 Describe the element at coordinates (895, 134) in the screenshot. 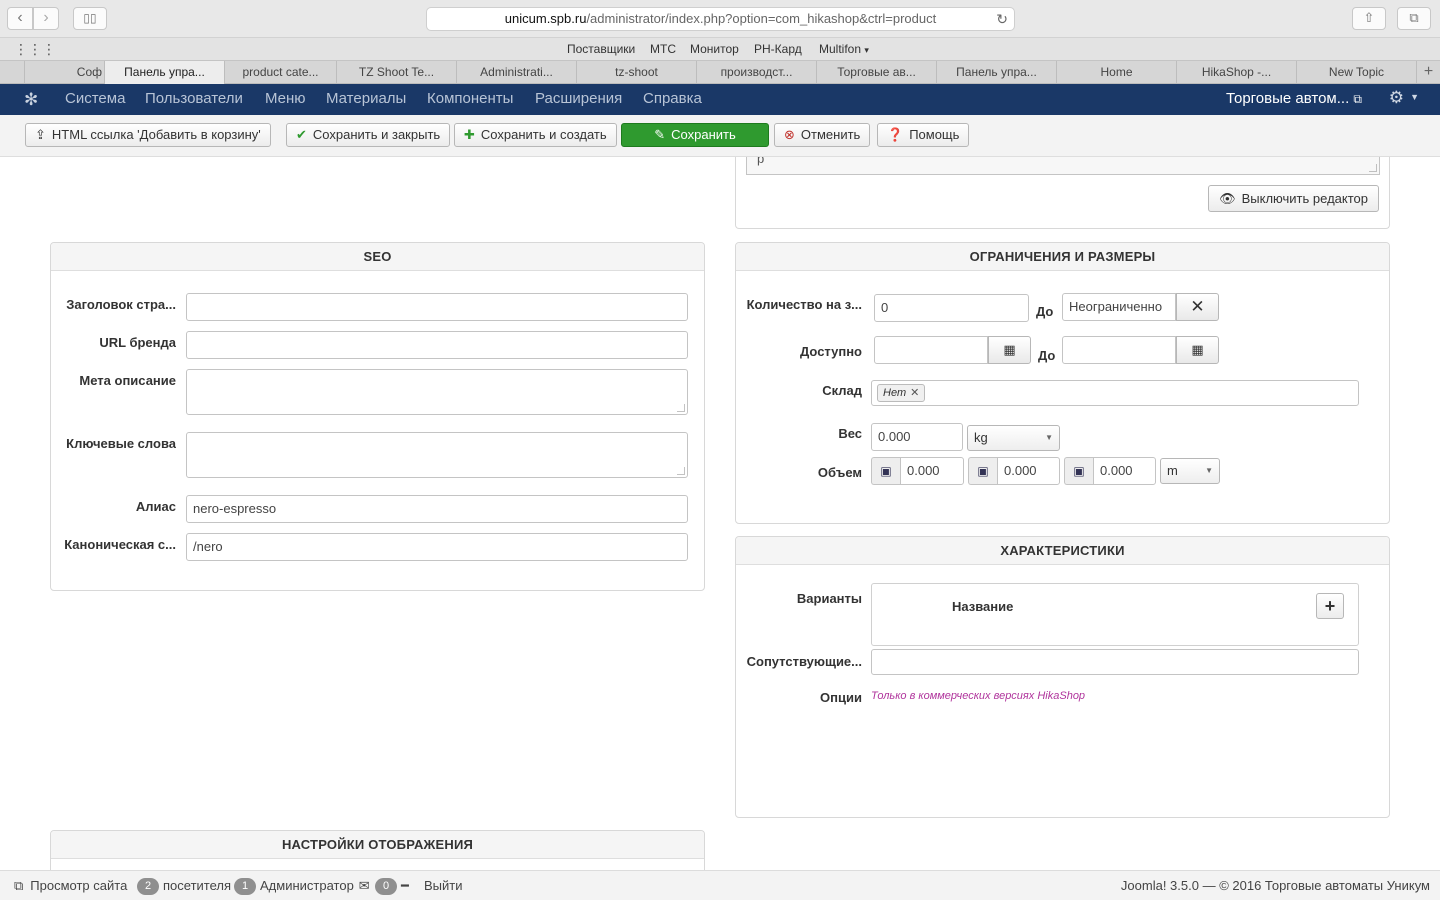

I see `question-circle-icon: ❓` at that location.